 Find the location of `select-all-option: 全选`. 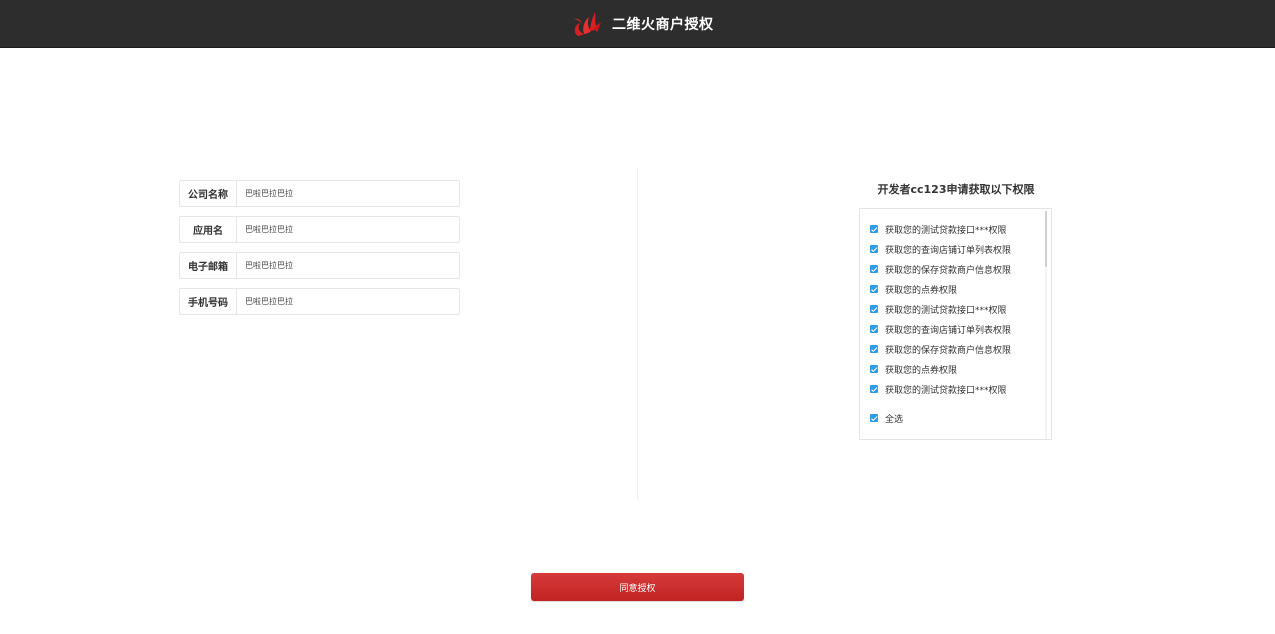

select-all-option: 全选 is located at coordinates (886, 418).